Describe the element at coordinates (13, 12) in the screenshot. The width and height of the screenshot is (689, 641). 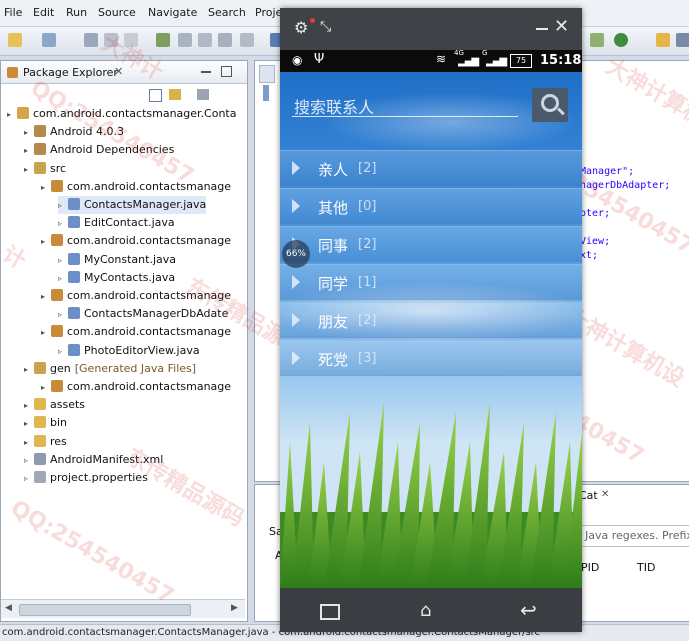
I see `menu-file: File` at that location.